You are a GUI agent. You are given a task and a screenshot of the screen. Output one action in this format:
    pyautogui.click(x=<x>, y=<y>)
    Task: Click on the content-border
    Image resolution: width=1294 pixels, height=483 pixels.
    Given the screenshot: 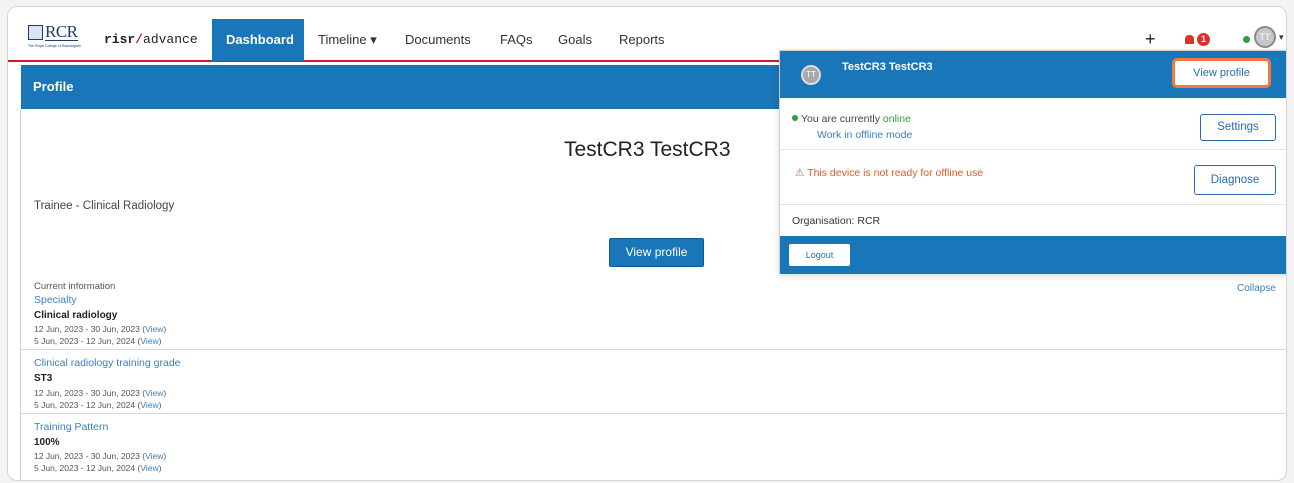 What is the action you would take?
    pyautogui.click(x=20, y=294)
    